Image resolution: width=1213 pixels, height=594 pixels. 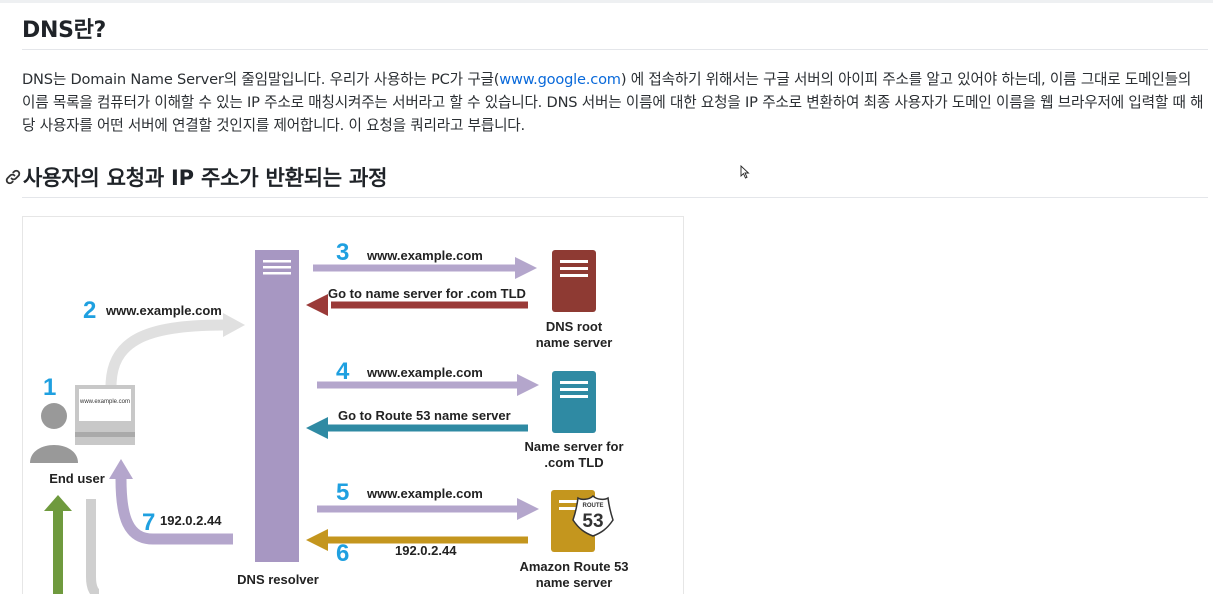 I want to click on anchor-link-icon, so click(x=13, y=177).